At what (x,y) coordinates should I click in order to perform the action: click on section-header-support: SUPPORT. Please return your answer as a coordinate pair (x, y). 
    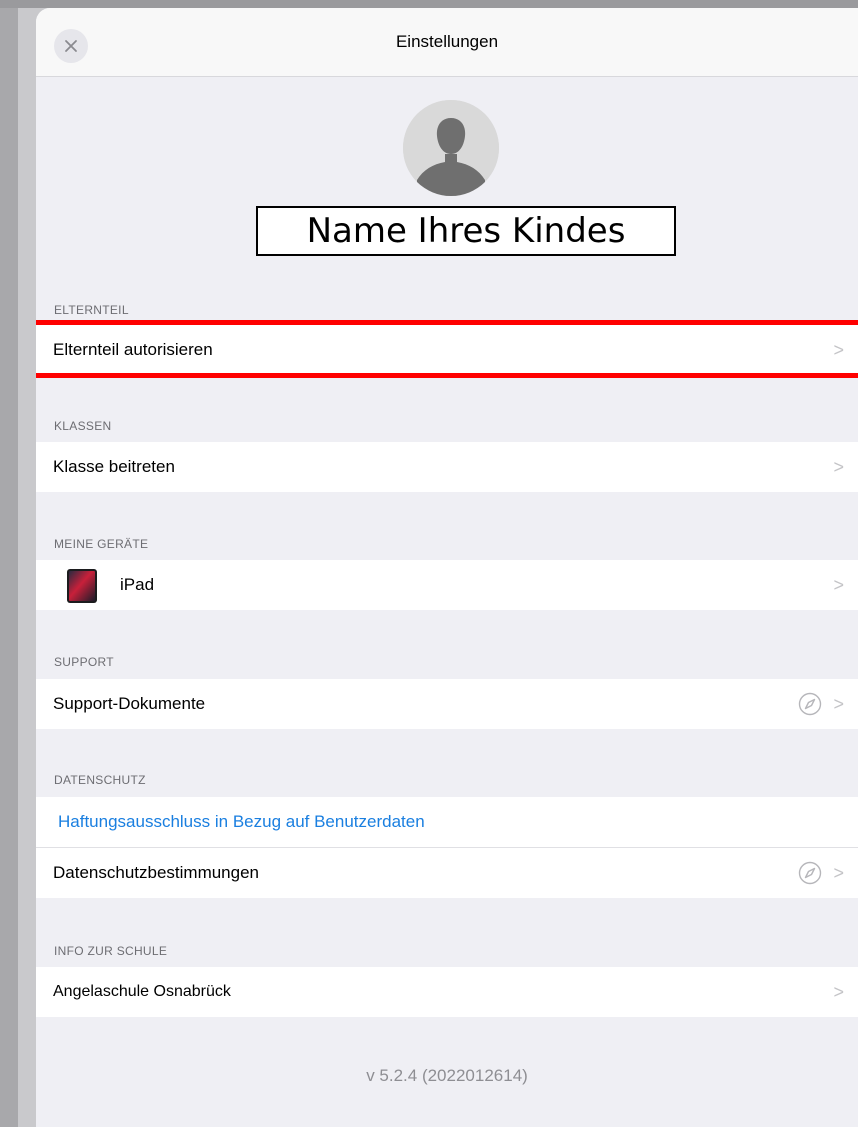
    Looking at the image, I should click on (84, 662).